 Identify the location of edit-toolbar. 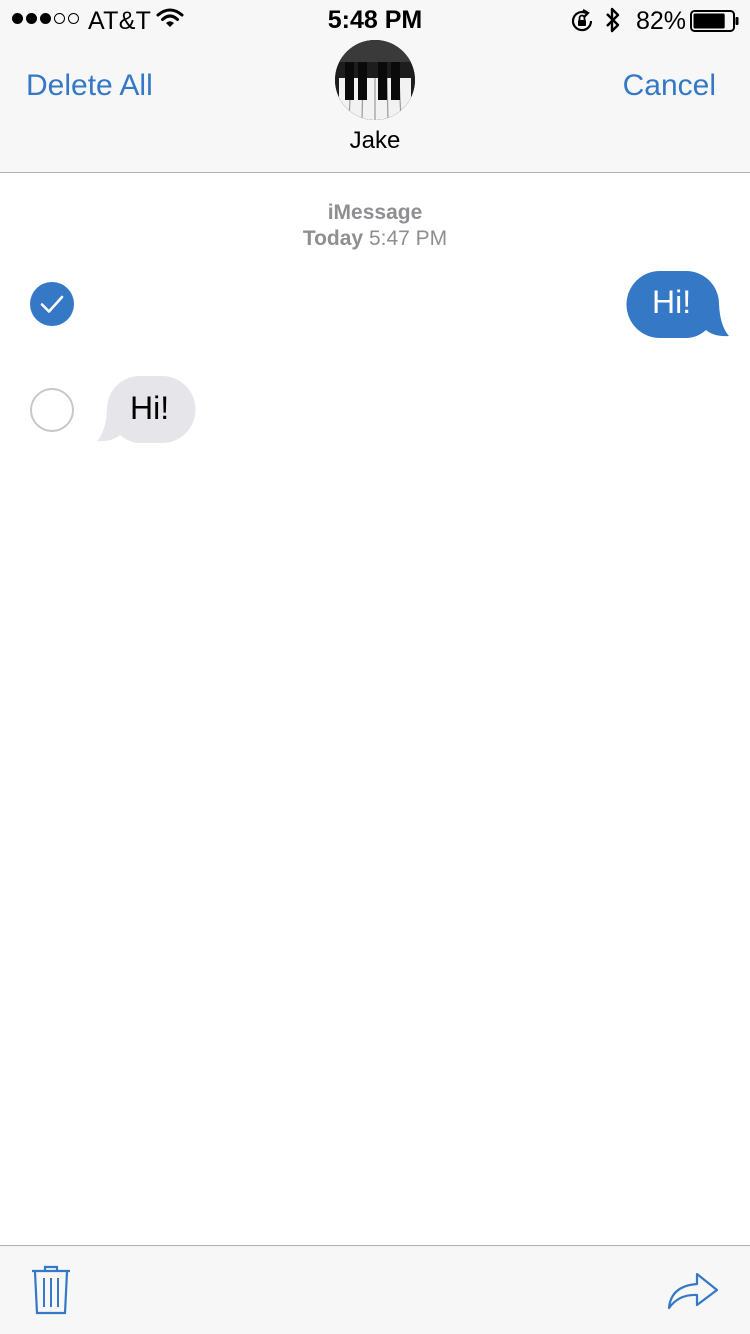
(375, 1289).